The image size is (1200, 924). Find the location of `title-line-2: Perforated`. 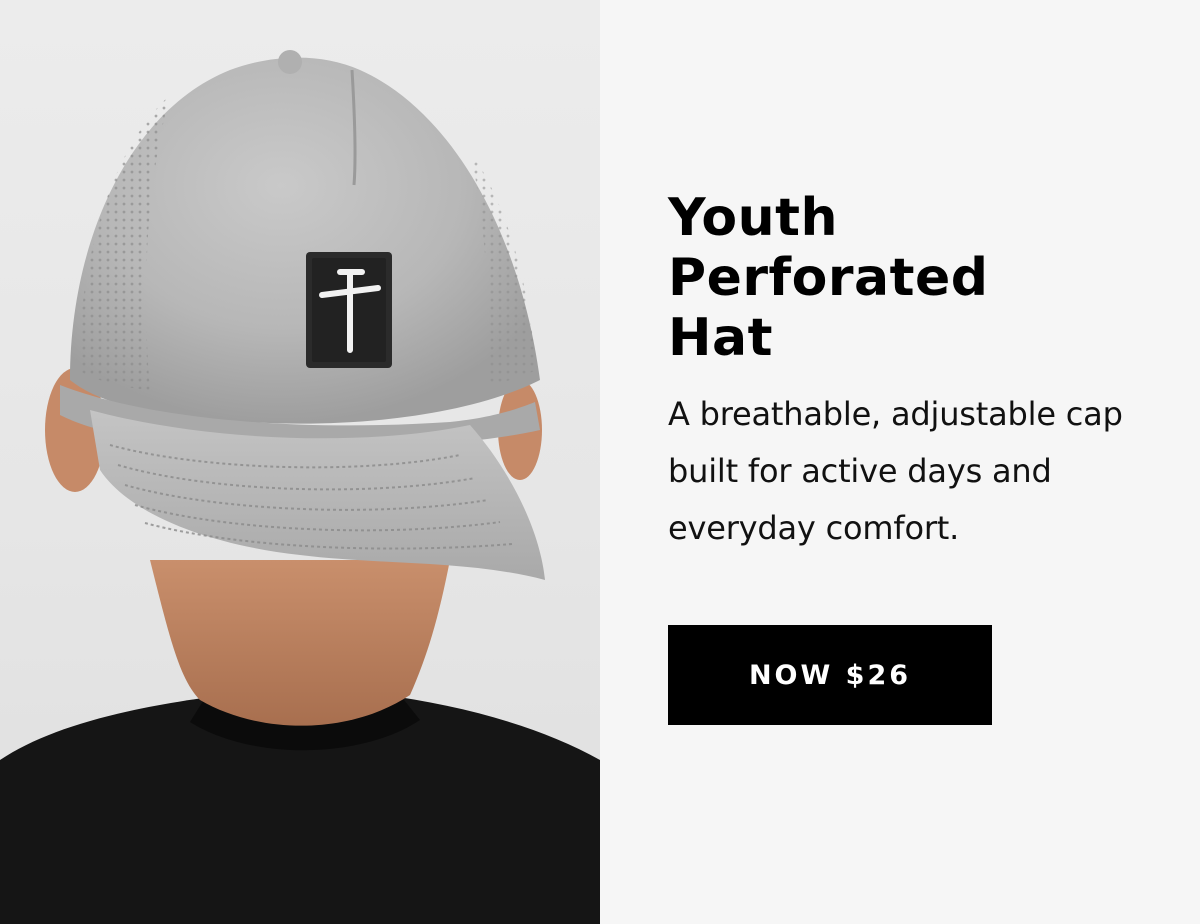

title-line-2: Perforated is located at coordinates (828, 278).